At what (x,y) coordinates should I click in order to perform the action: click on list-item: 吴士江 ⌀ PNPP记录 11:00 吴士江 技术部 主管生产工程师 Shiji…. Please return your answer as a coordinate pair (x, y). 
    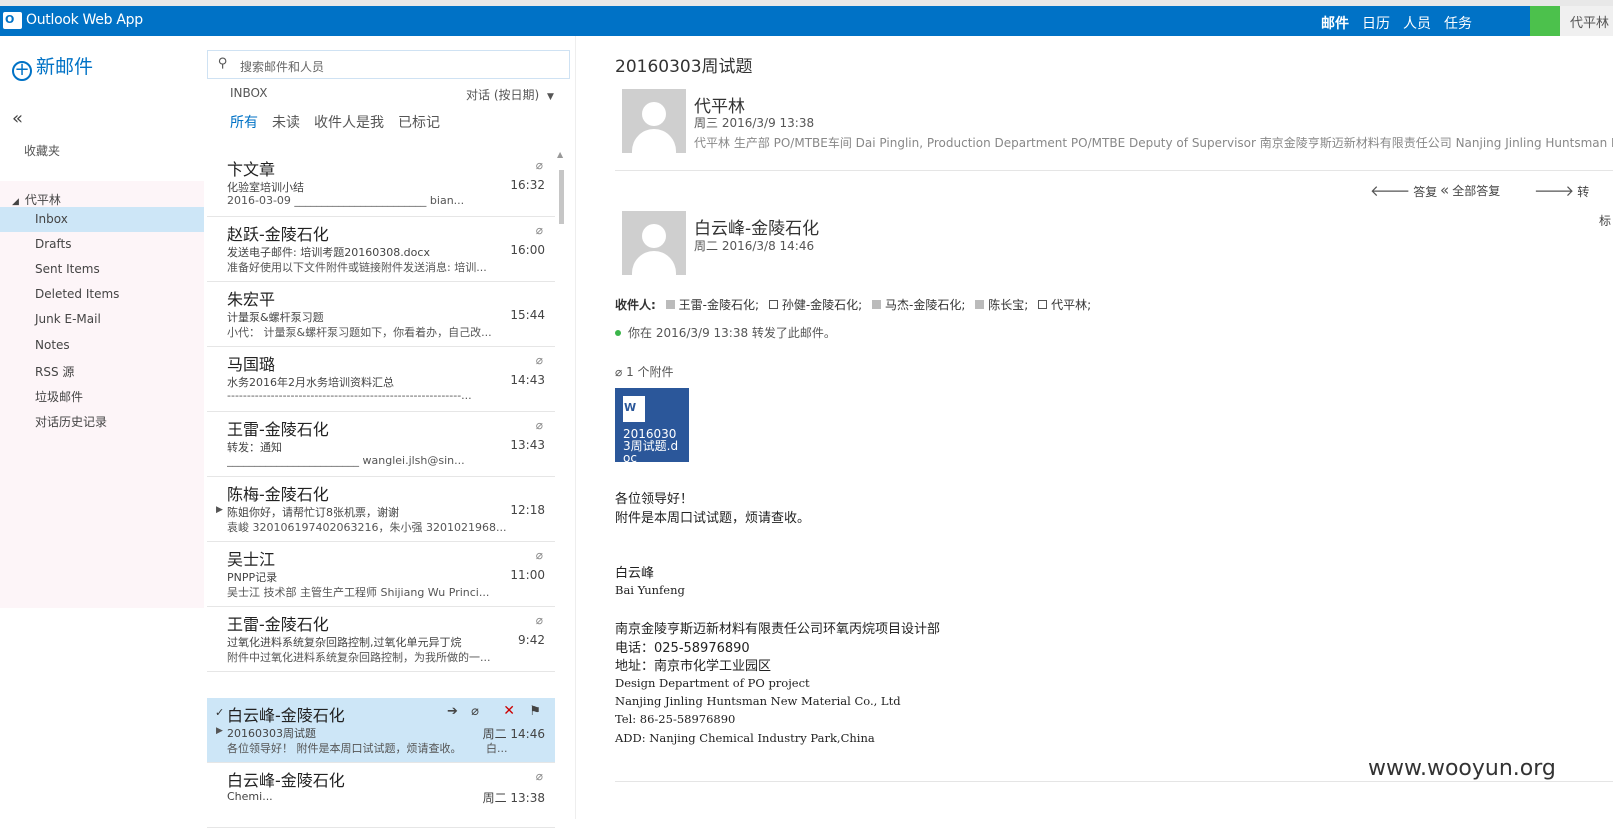
    Looking at the image, I should click on (381, 574).